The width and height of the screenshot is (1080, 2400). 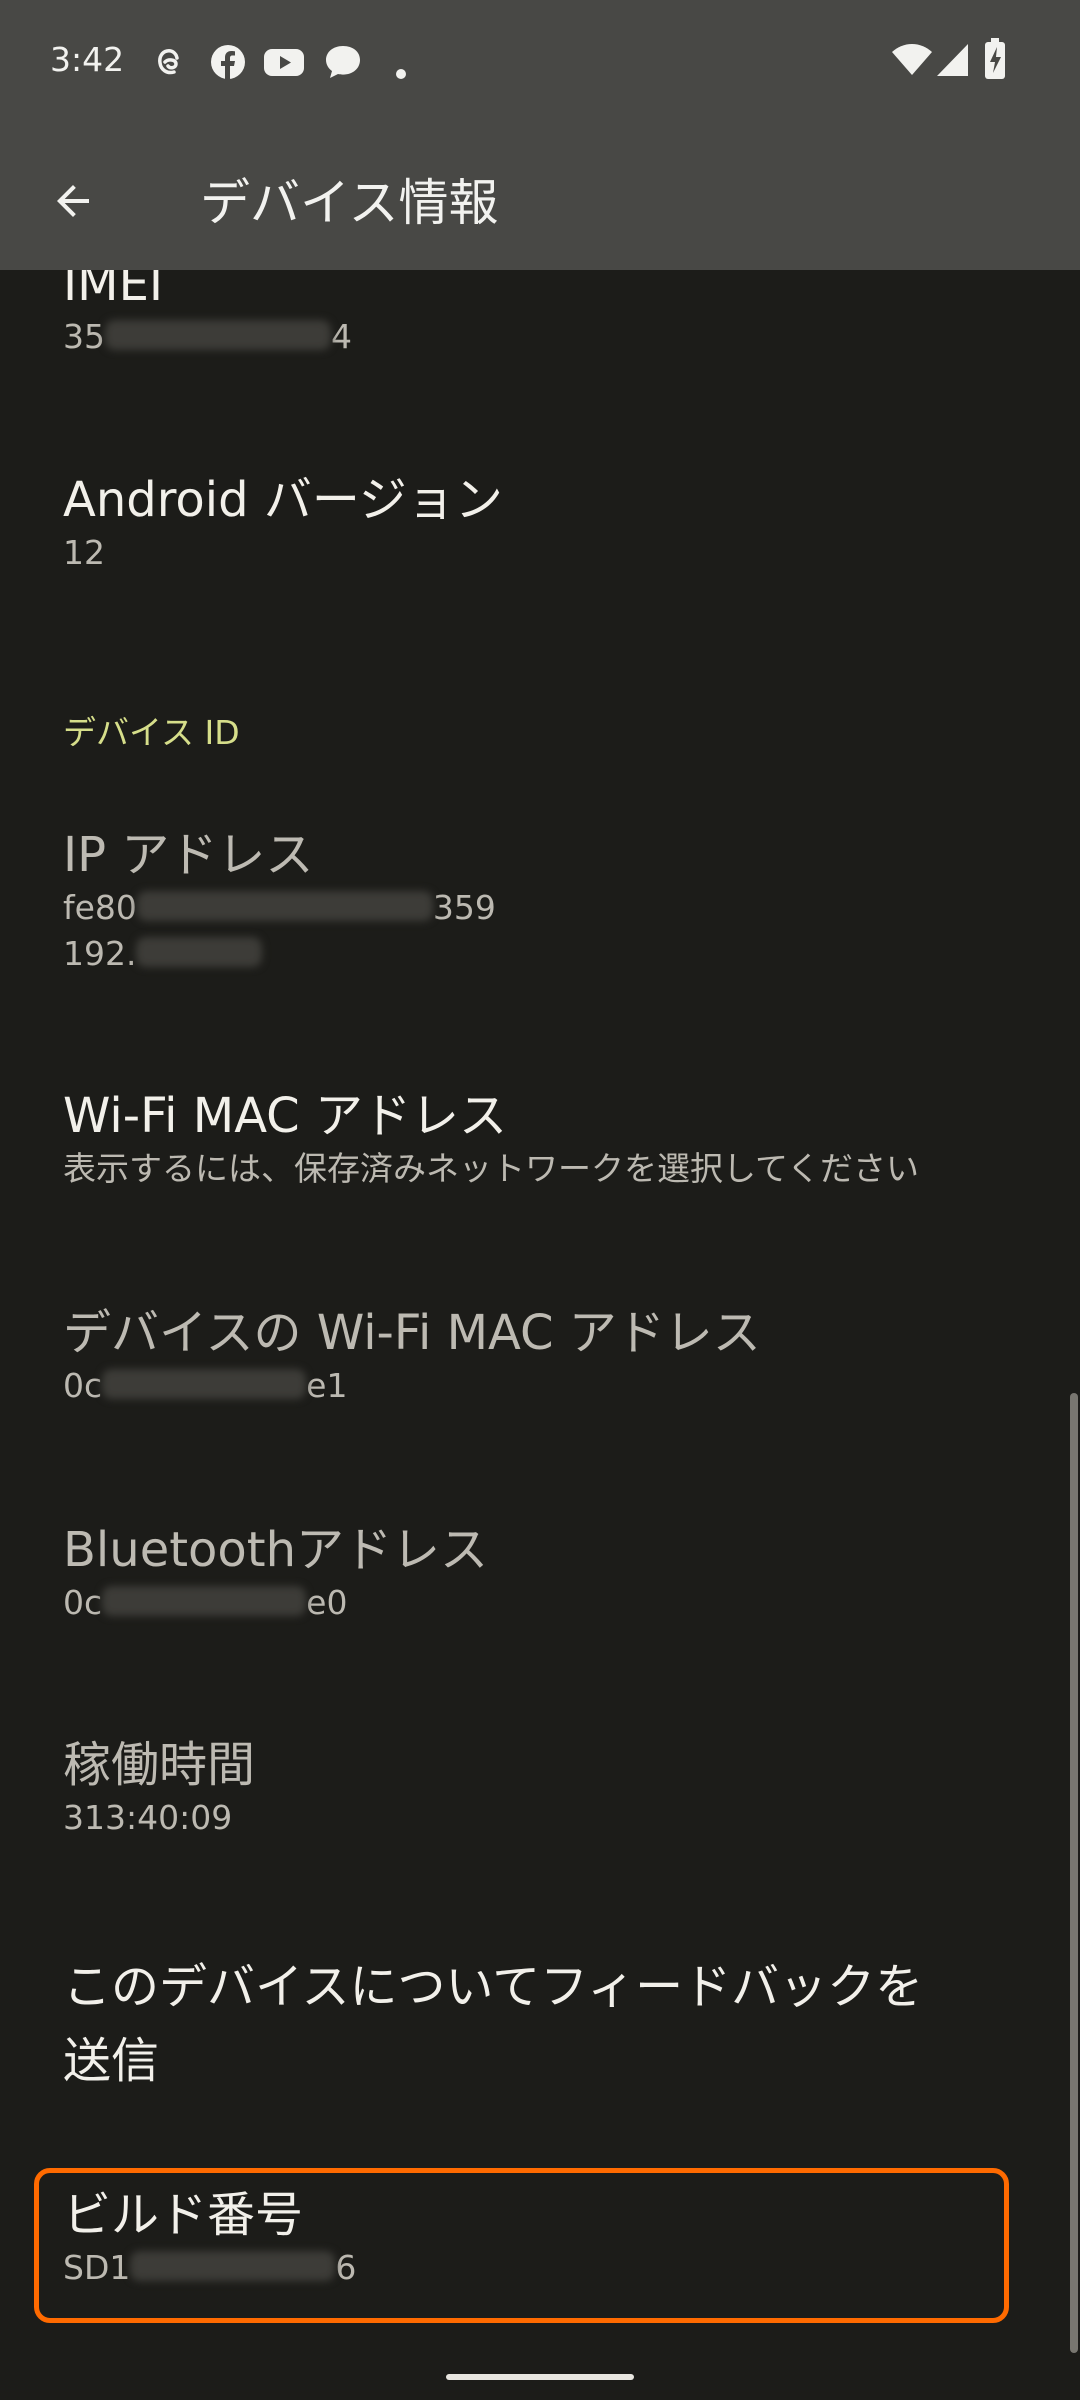 I want to click on list-item-uptime: 稼働時間 313:40:09, so click(x=553, y=1788).